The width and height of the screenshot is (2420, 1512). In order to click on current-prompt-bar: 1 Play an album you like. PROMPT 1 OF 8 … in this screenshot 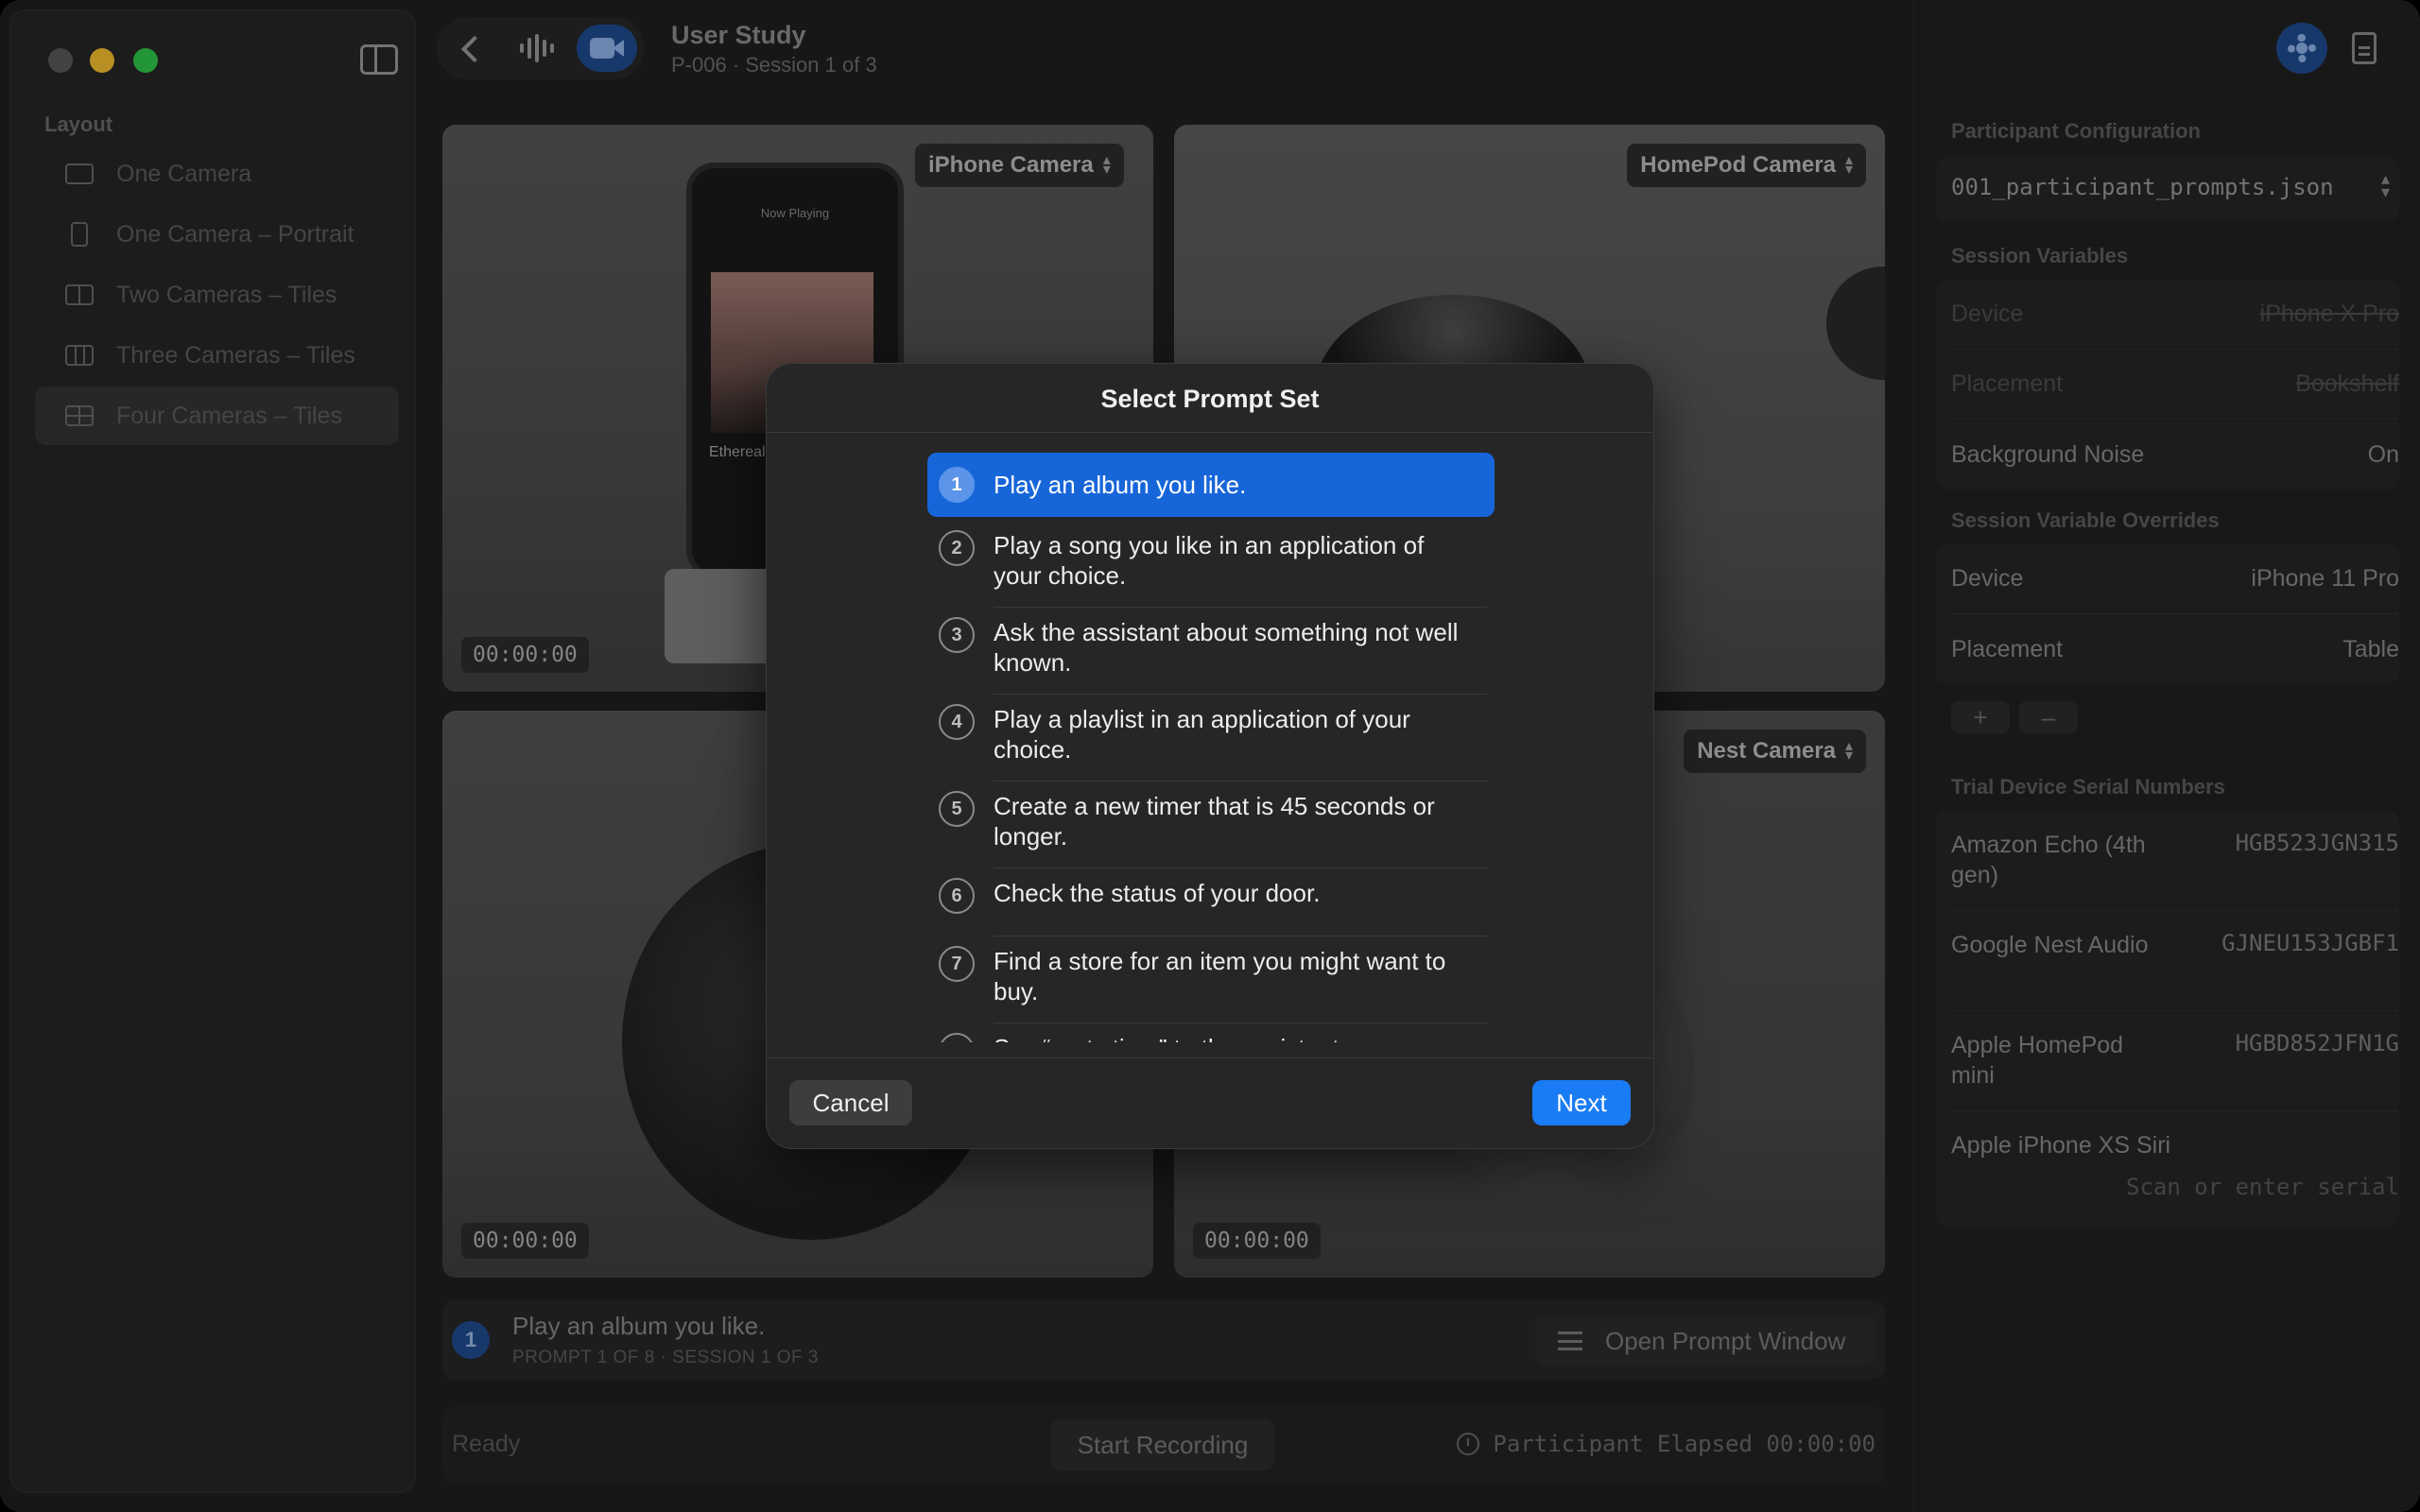, I will do `click(1163, 1340)`.